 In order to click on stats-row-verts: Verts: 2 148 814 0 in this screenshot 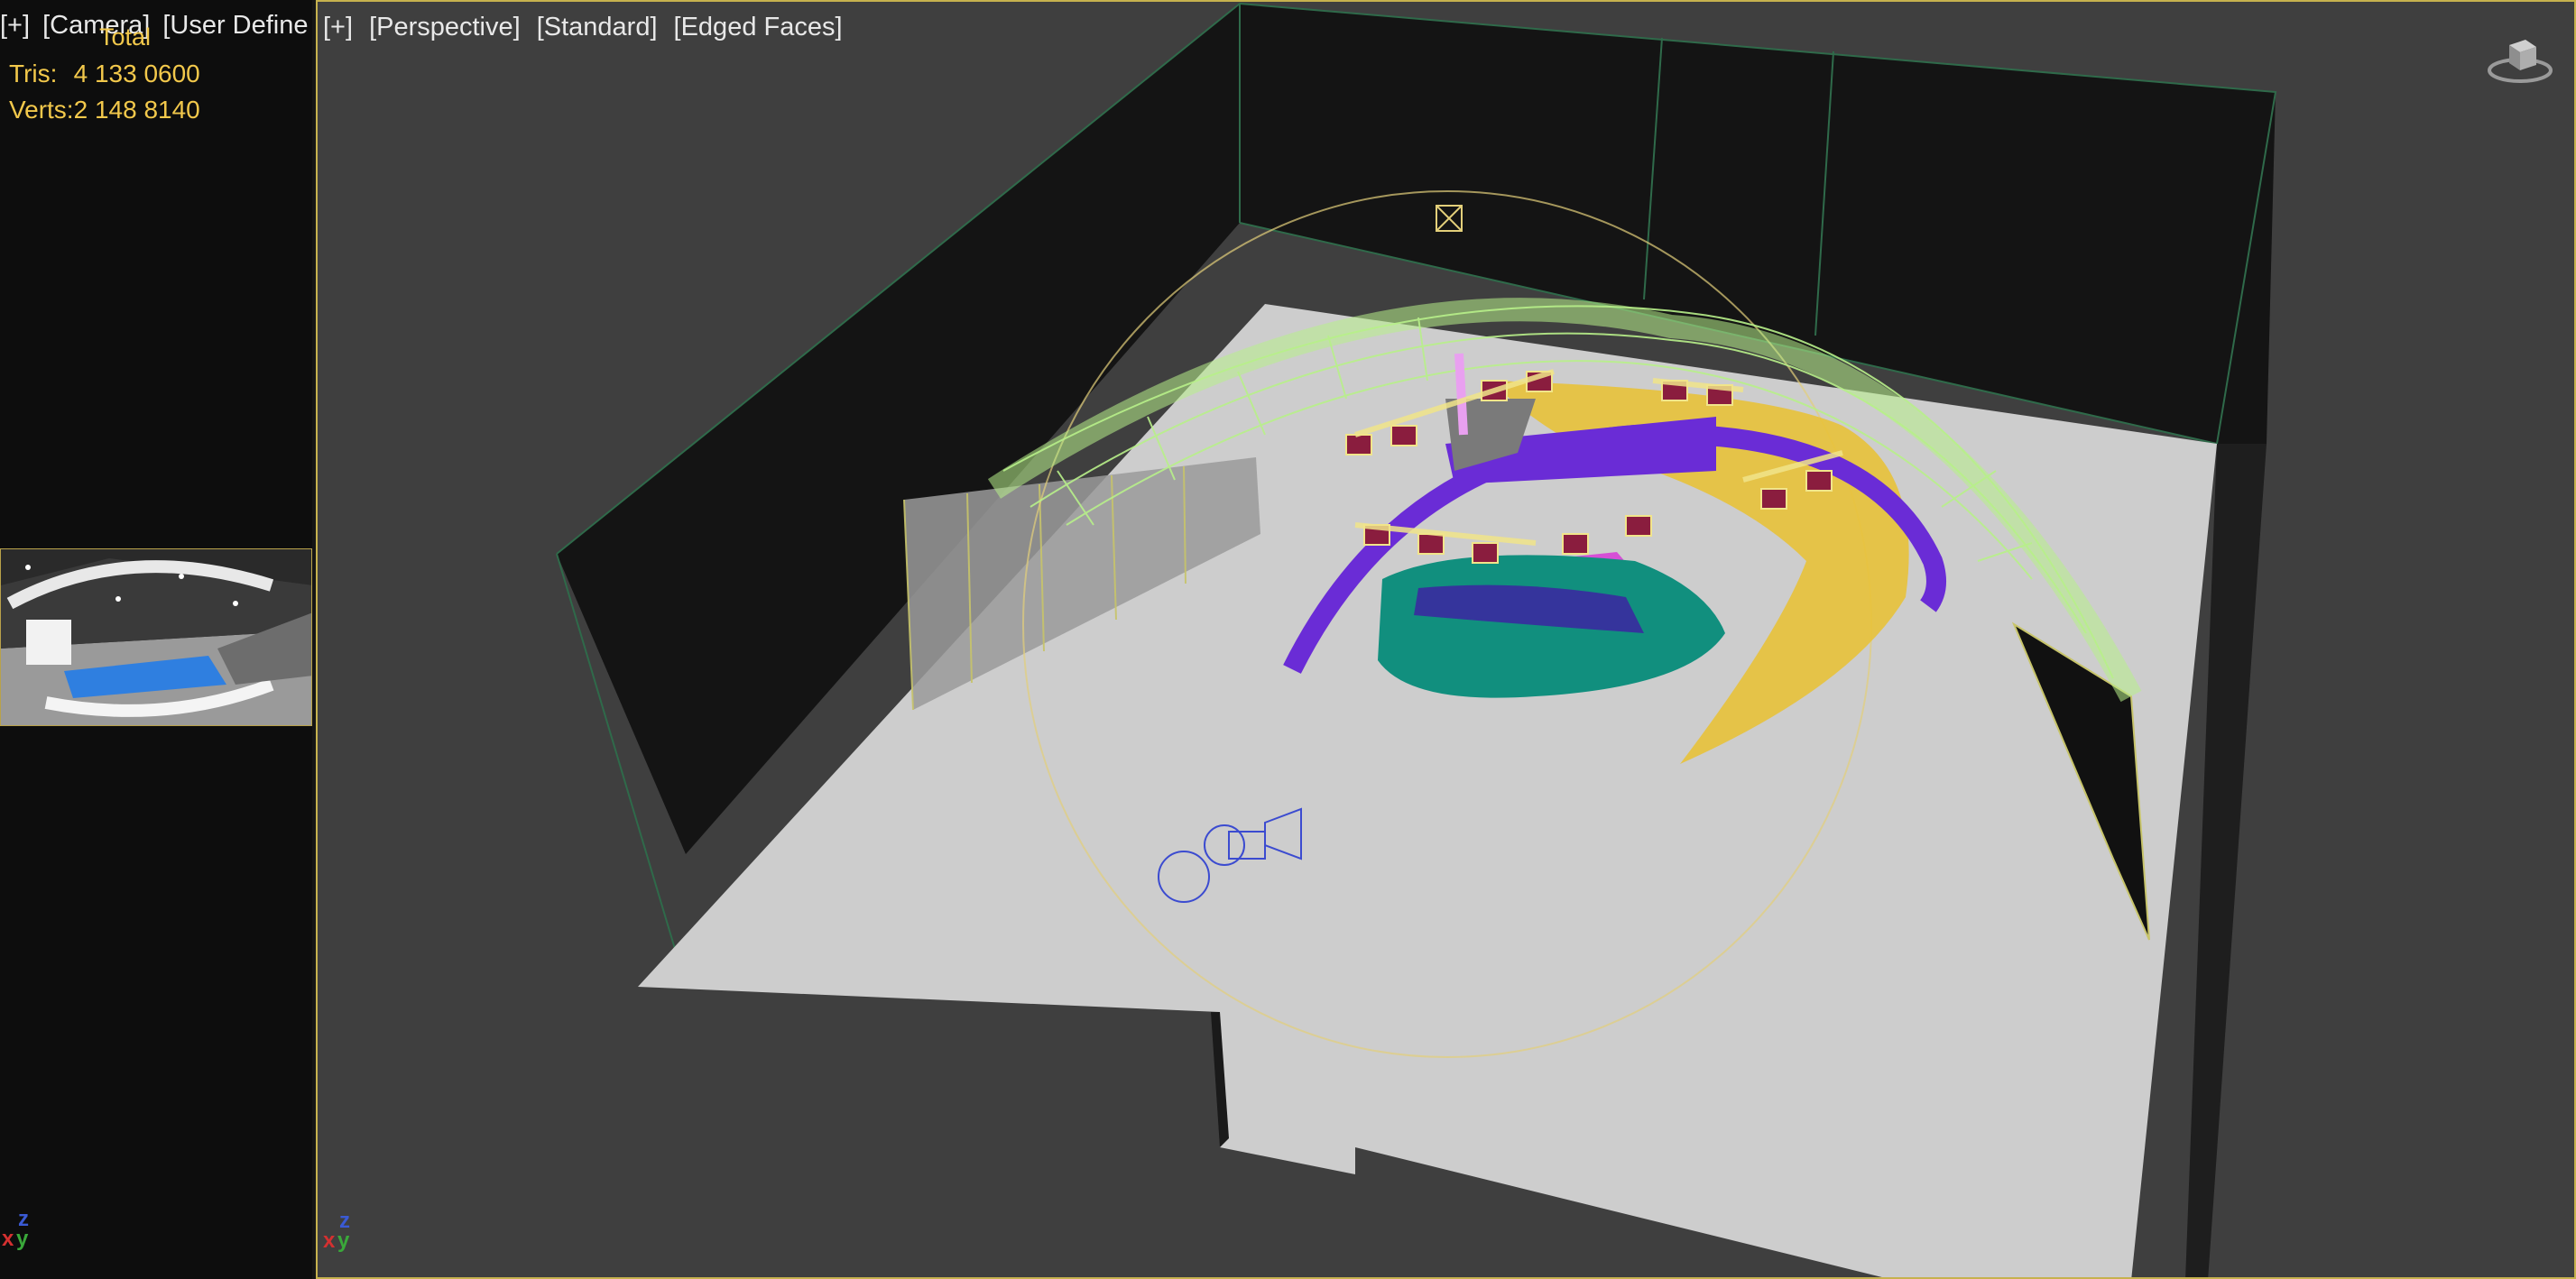, I will do `click(104, 110)`.